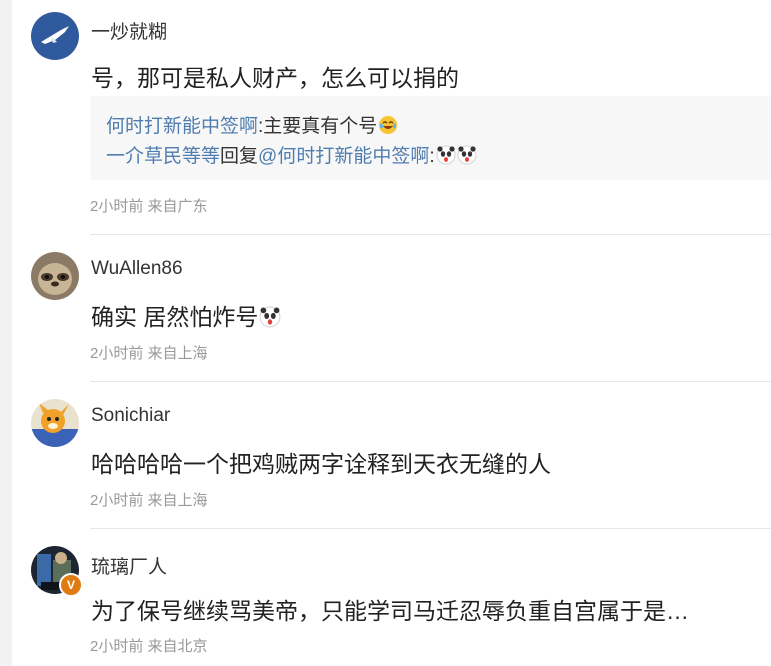 The image size is (771, 666). What do you see at coordinates (320, 126) in the screenshot?
I see `reply-text: 主要真有个号` at bounding box center [320, 126].